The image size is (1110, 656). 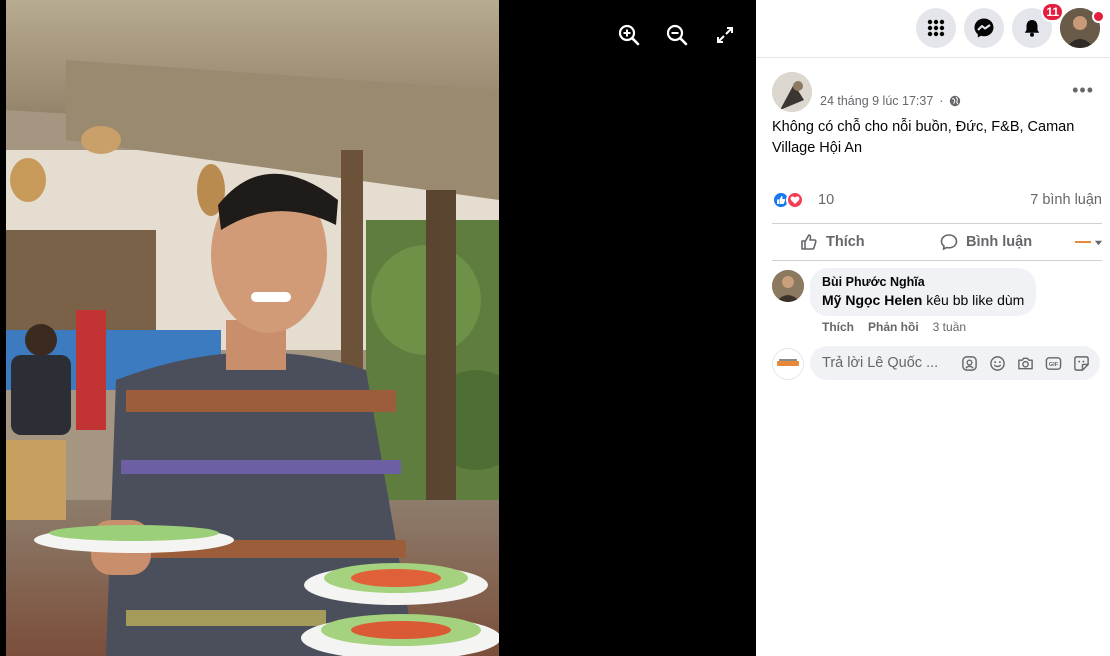 What do you see at coordinates (937, 201) in the screenshot?
I see `post-stats: 10 7 bình luận` at bounding box center [937, 201].